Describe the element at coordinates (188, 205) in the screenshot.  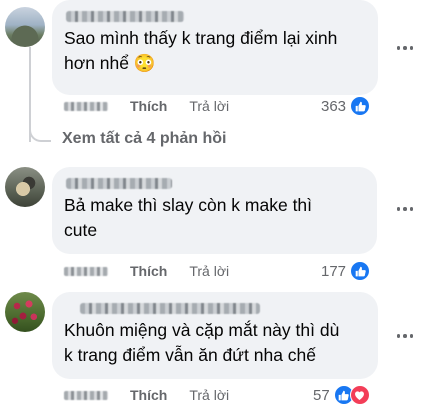
I see `comment-text-line: Bả make thì slay còn k make thì` at that location.